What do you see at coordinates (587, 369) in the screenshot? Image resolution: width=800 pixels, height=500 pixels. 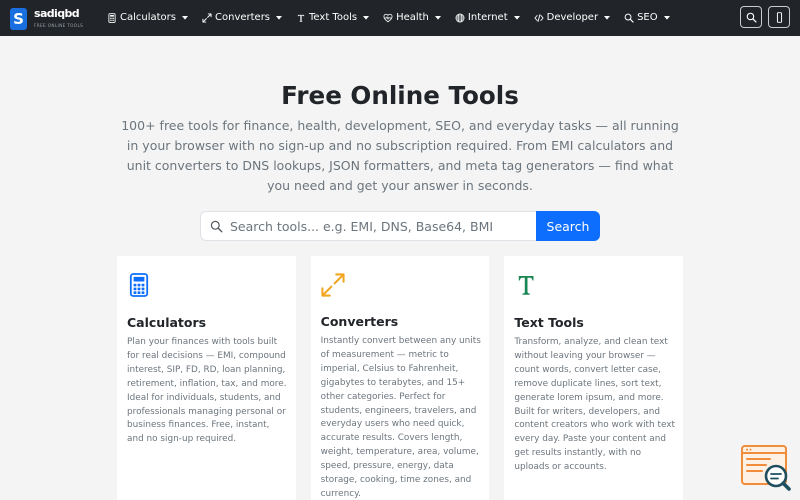 I see `card-description-line: count words, convert letter case,` at bounding box center [587, 369].